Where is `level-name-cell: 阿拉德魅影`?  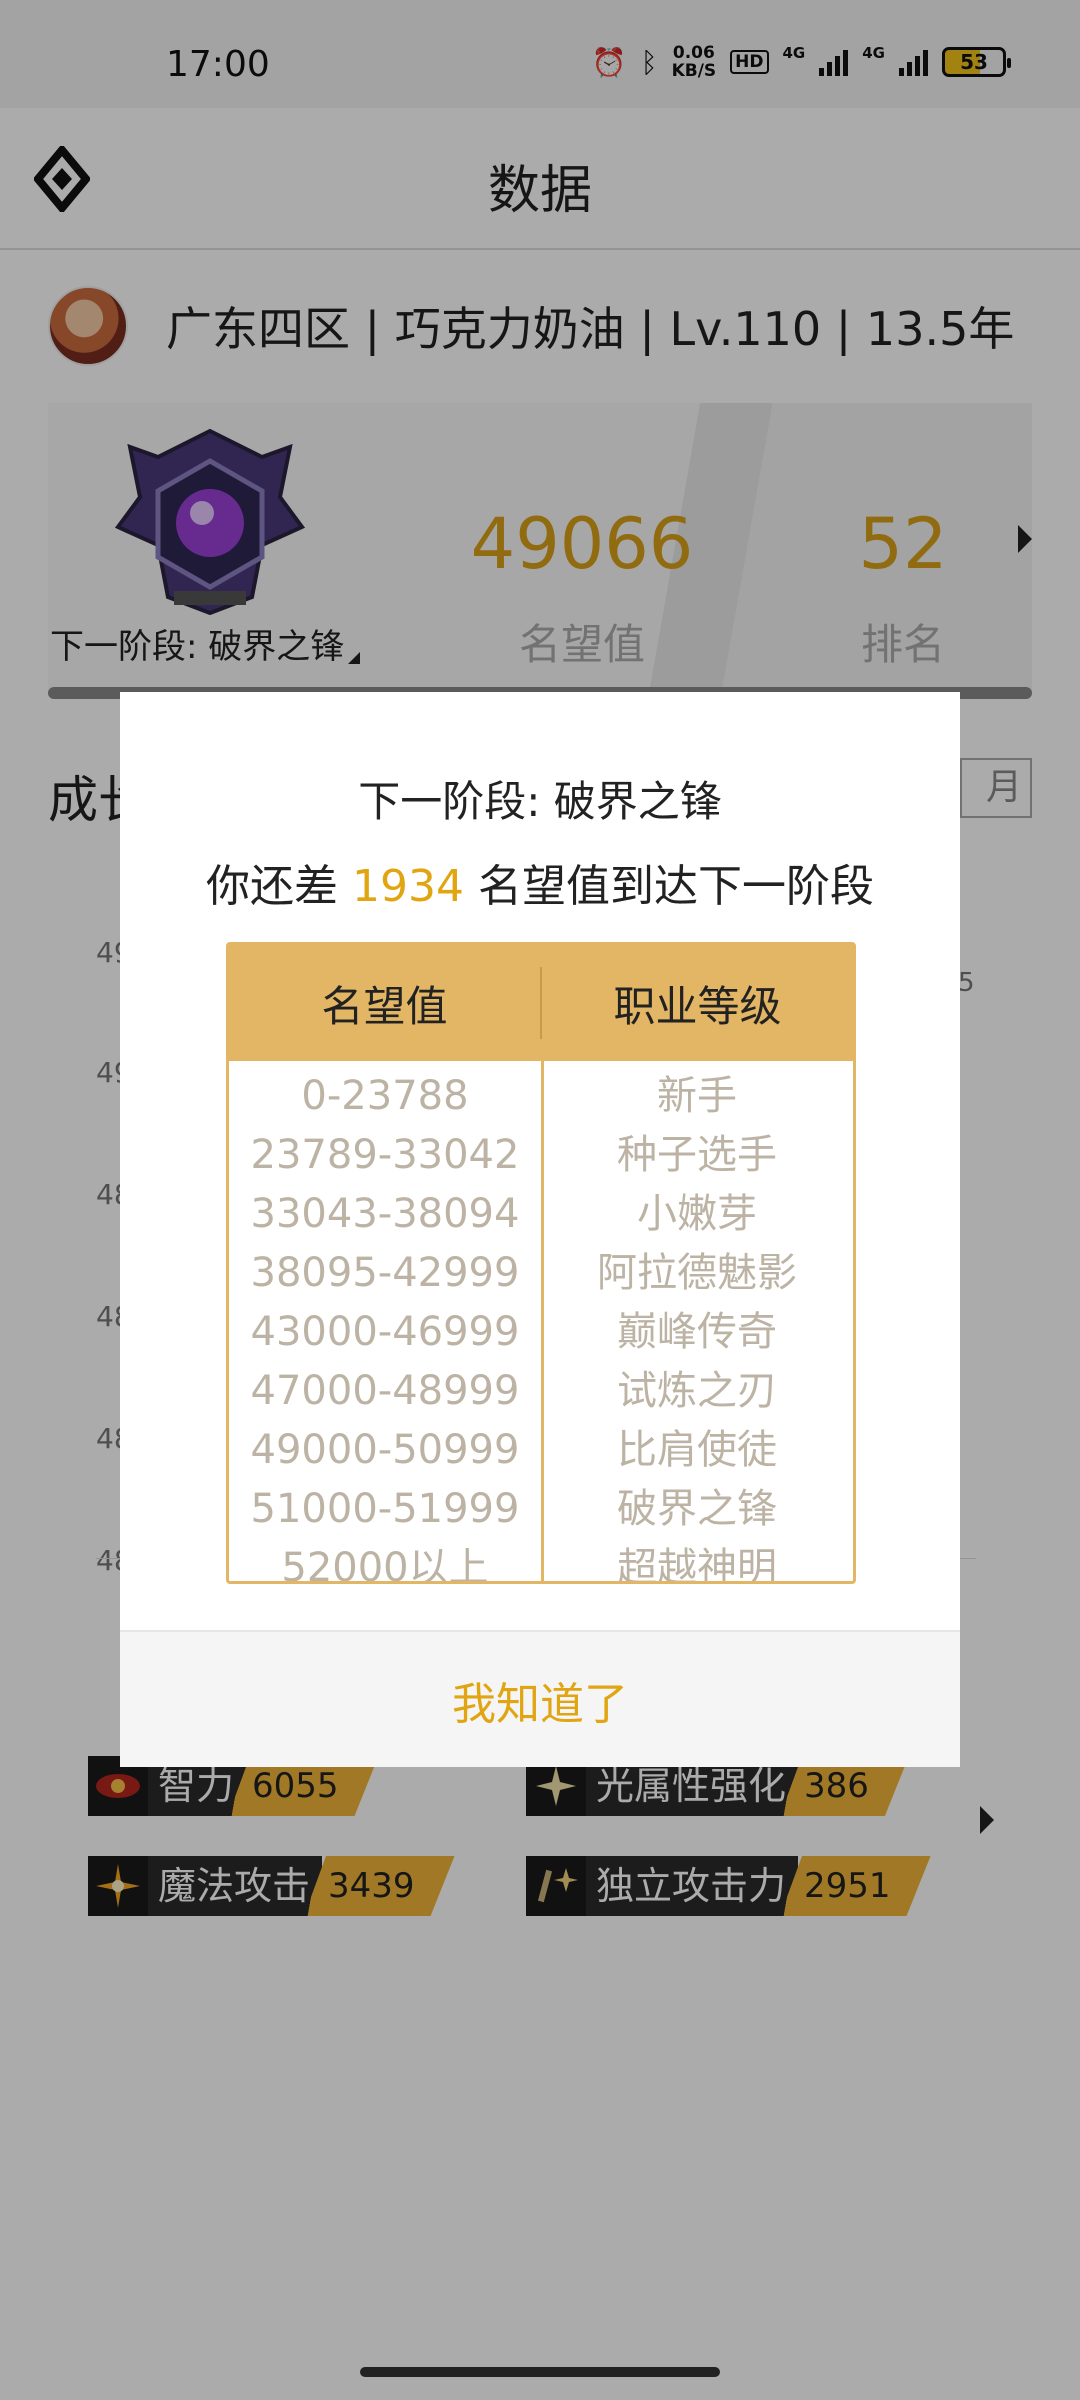
level-name-cell: 阿拉德魅影 is located at coordinates (697, 1273).